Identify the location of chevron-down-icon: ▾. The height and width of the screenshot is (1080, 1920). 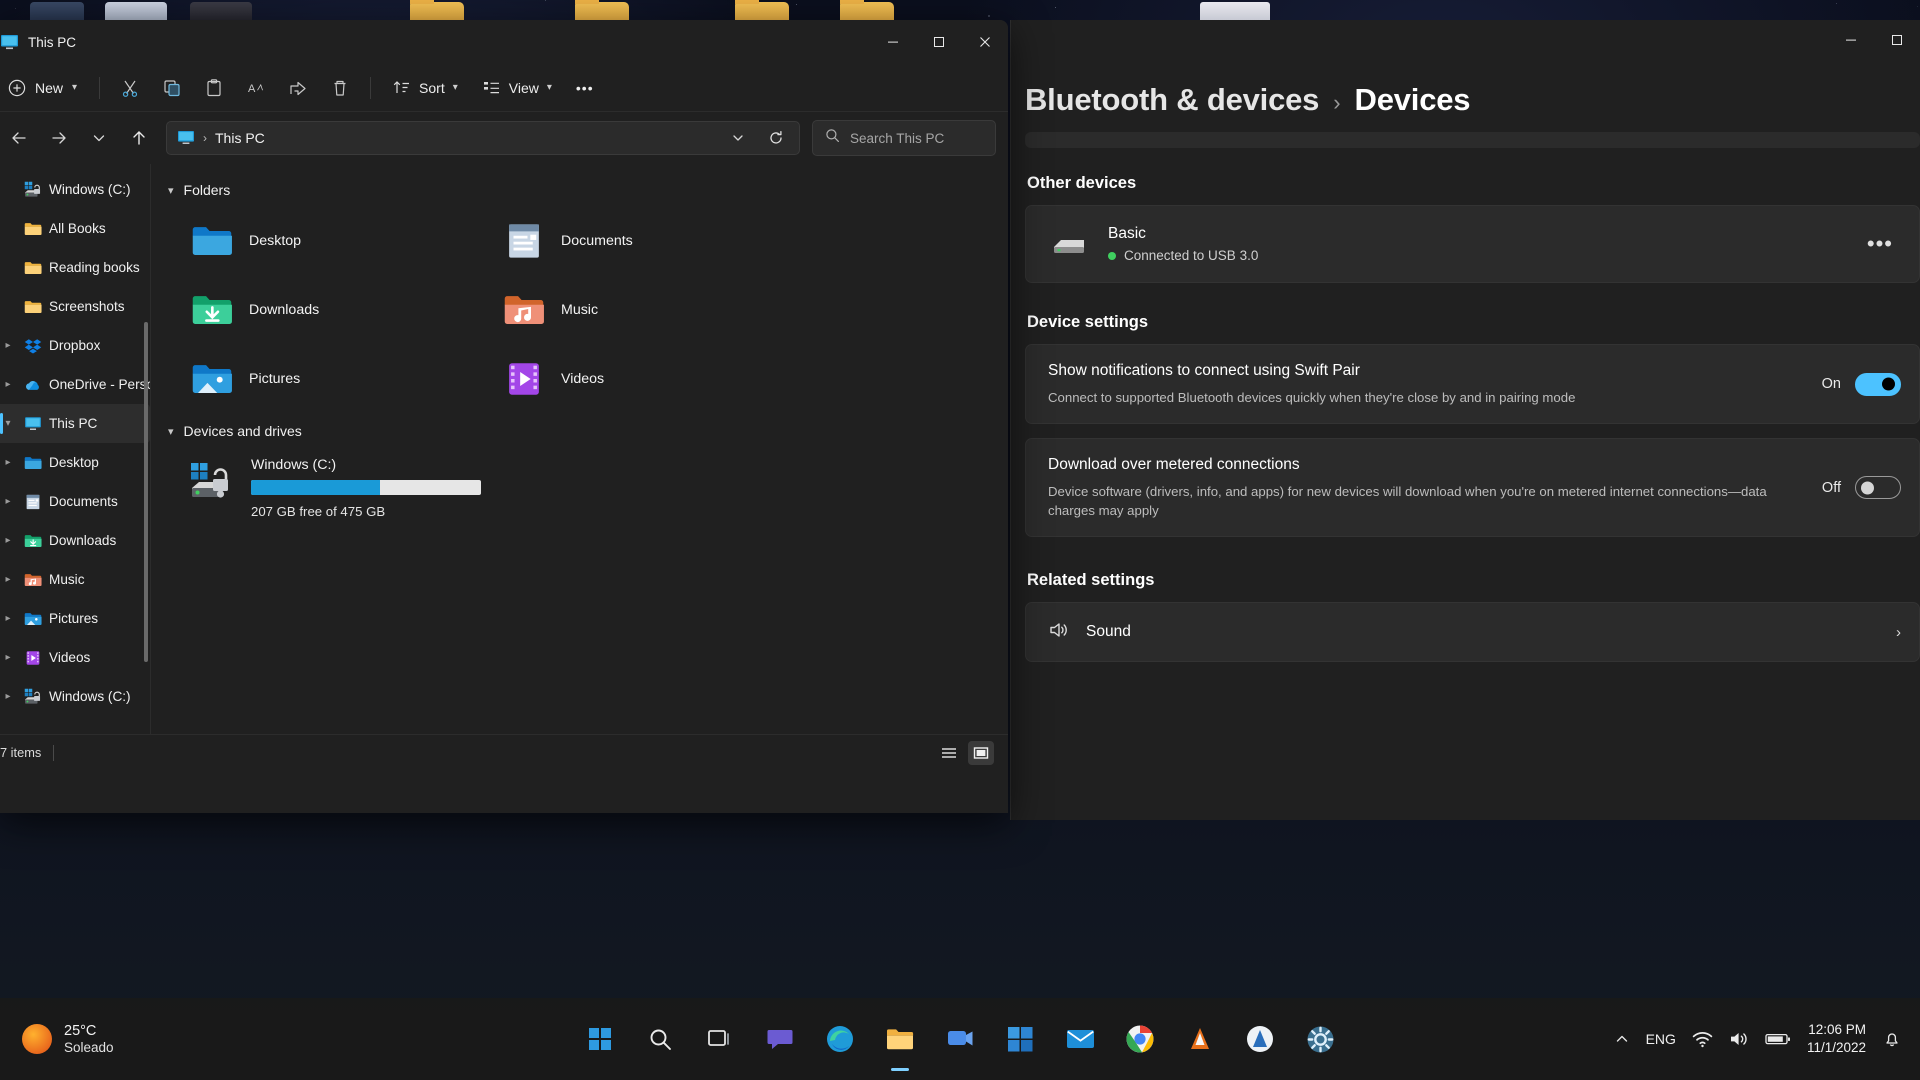
(8, 423).